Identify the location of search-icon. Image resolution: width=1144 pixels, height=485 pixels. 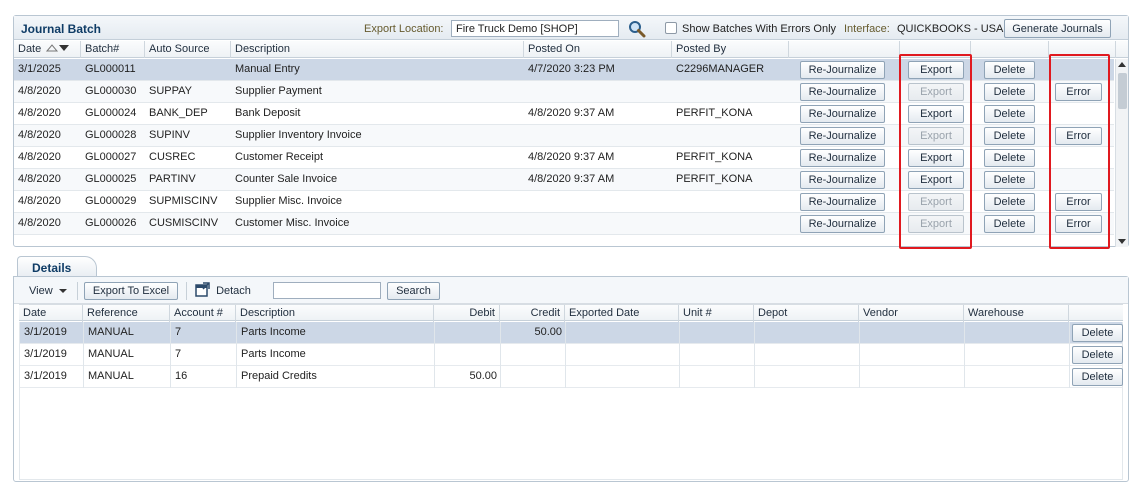
(637, 29).